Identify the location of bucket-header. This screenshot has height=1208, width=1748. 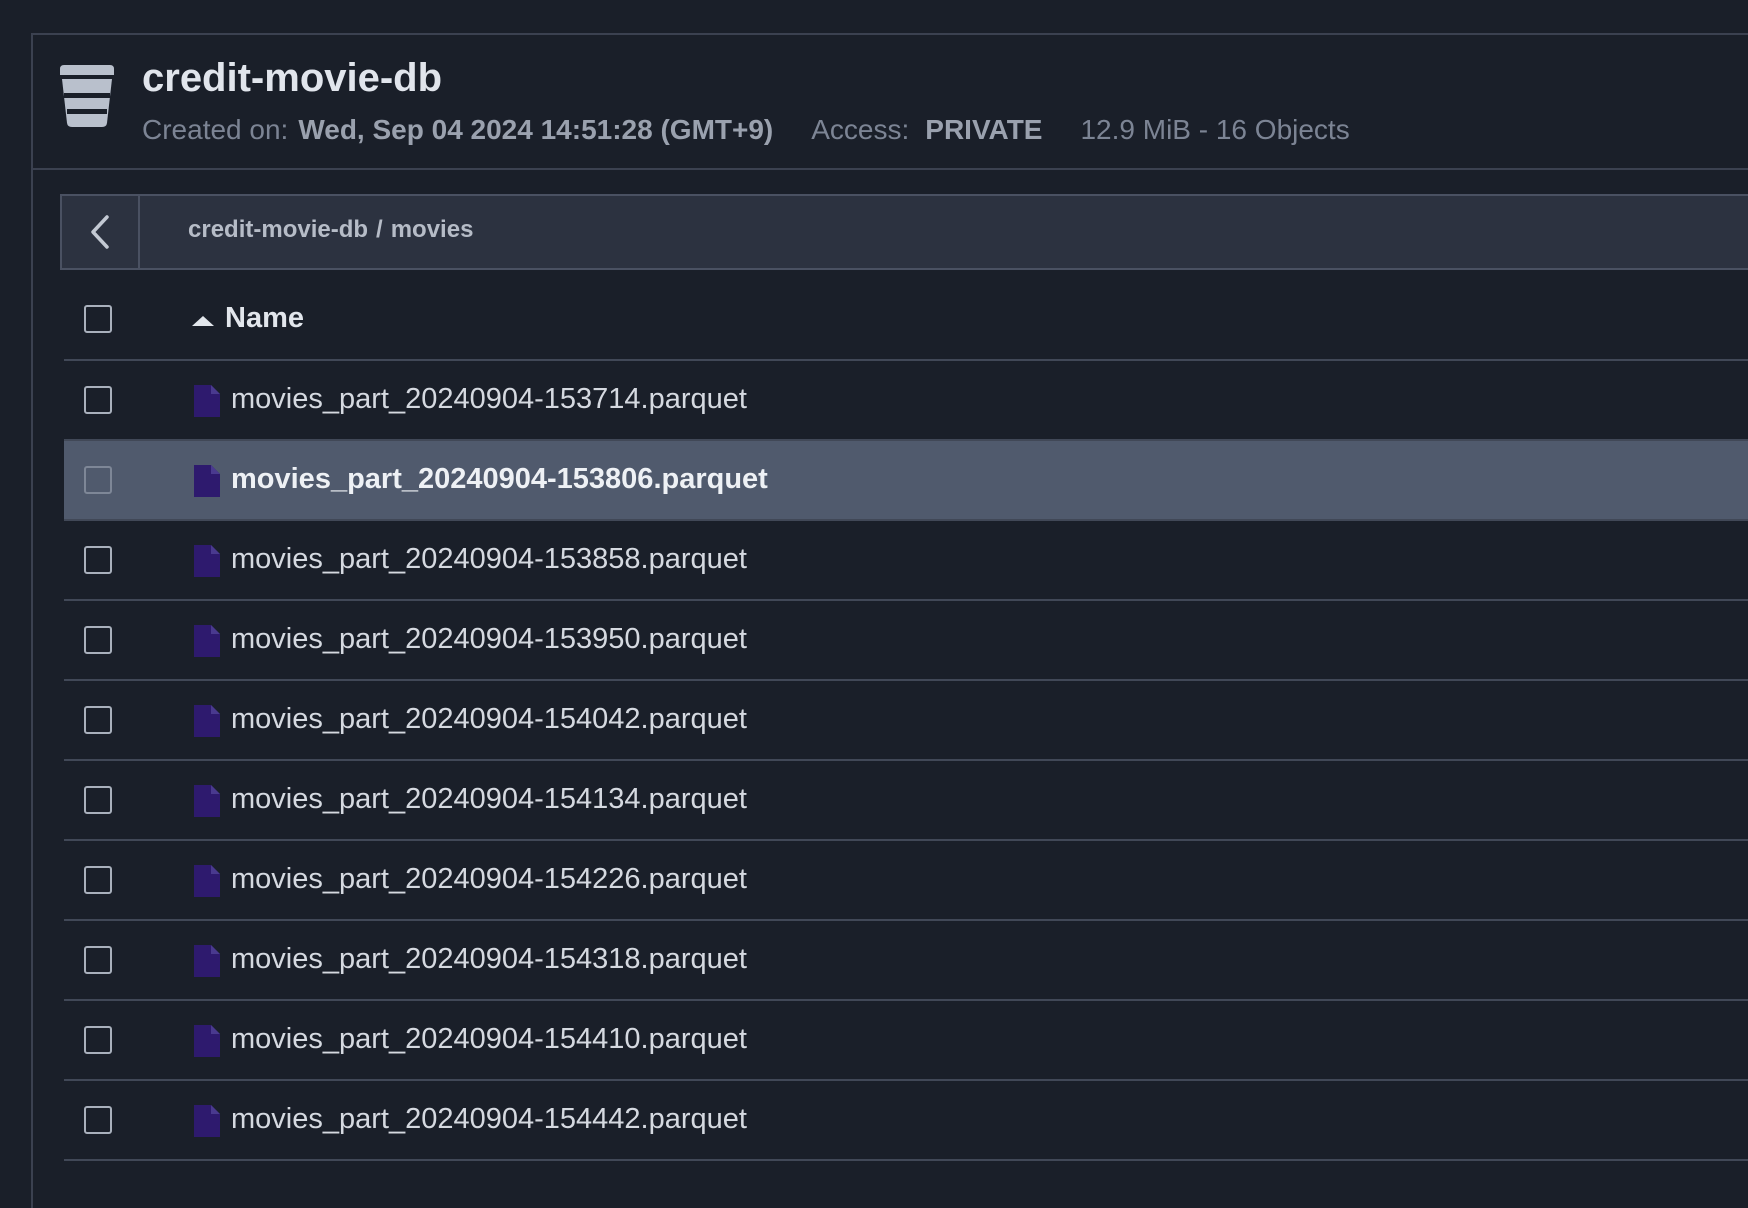
(889, 101).